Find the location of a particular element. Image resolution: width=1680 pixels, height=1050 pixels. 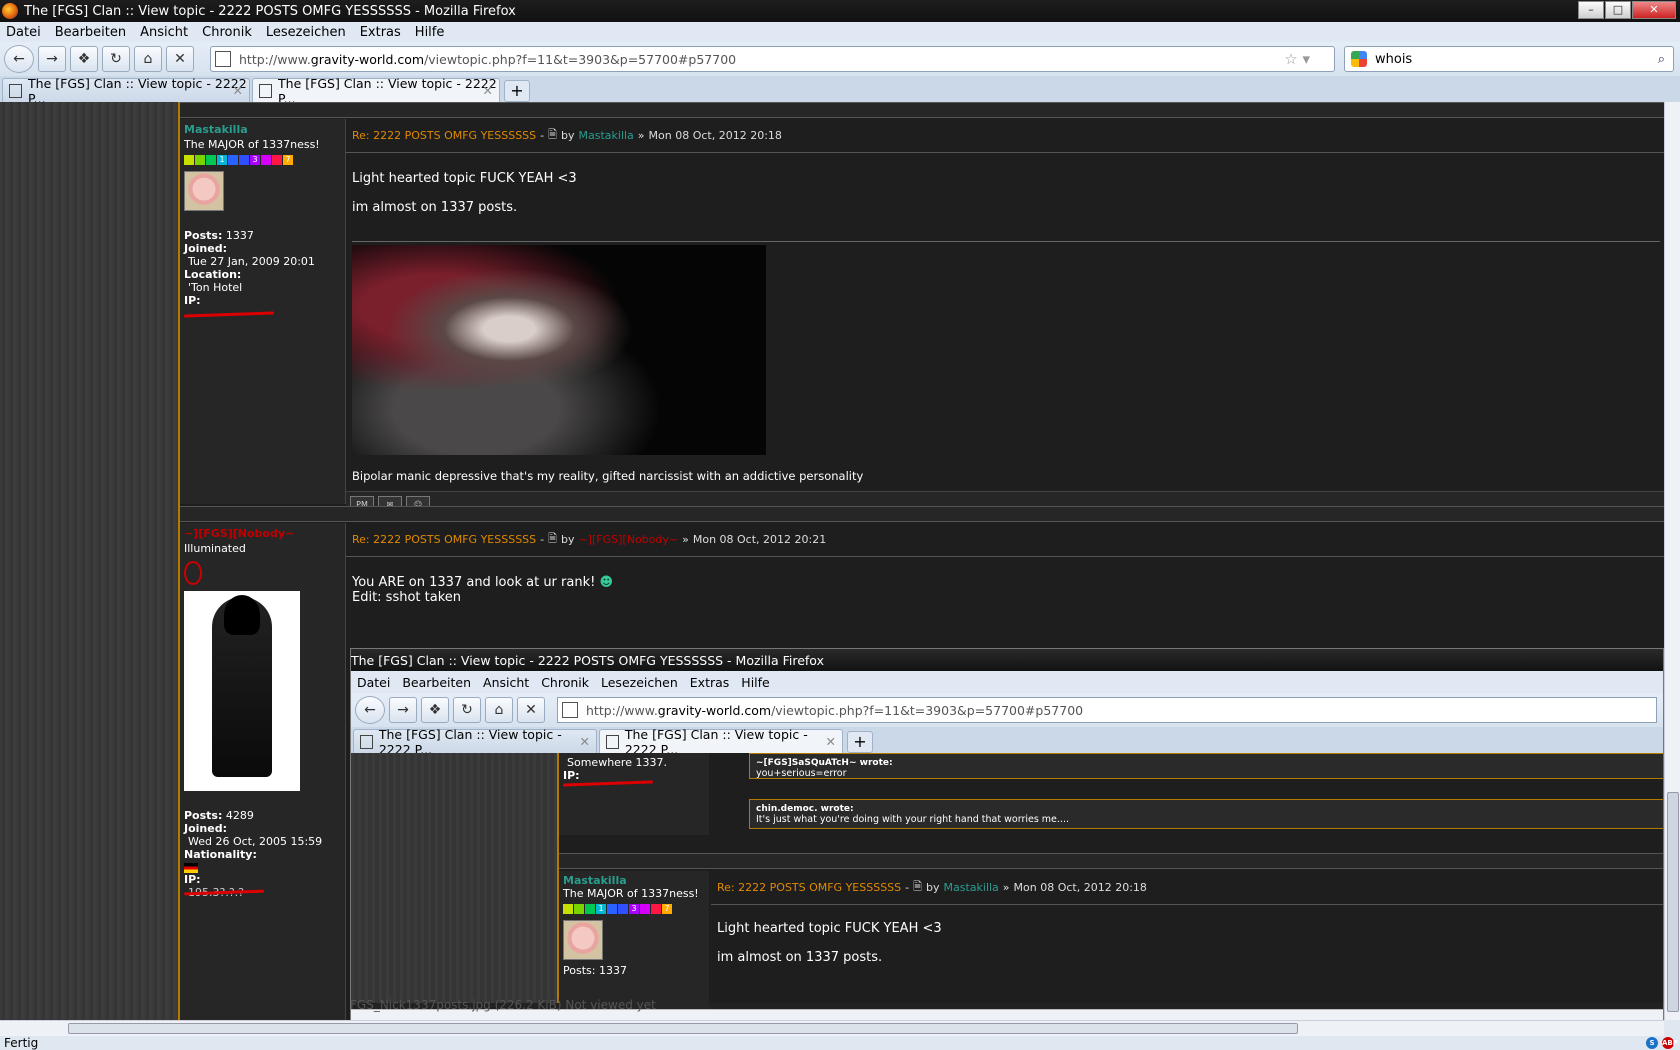

post-author: Mastakilla is located at coordinates (606, 135).